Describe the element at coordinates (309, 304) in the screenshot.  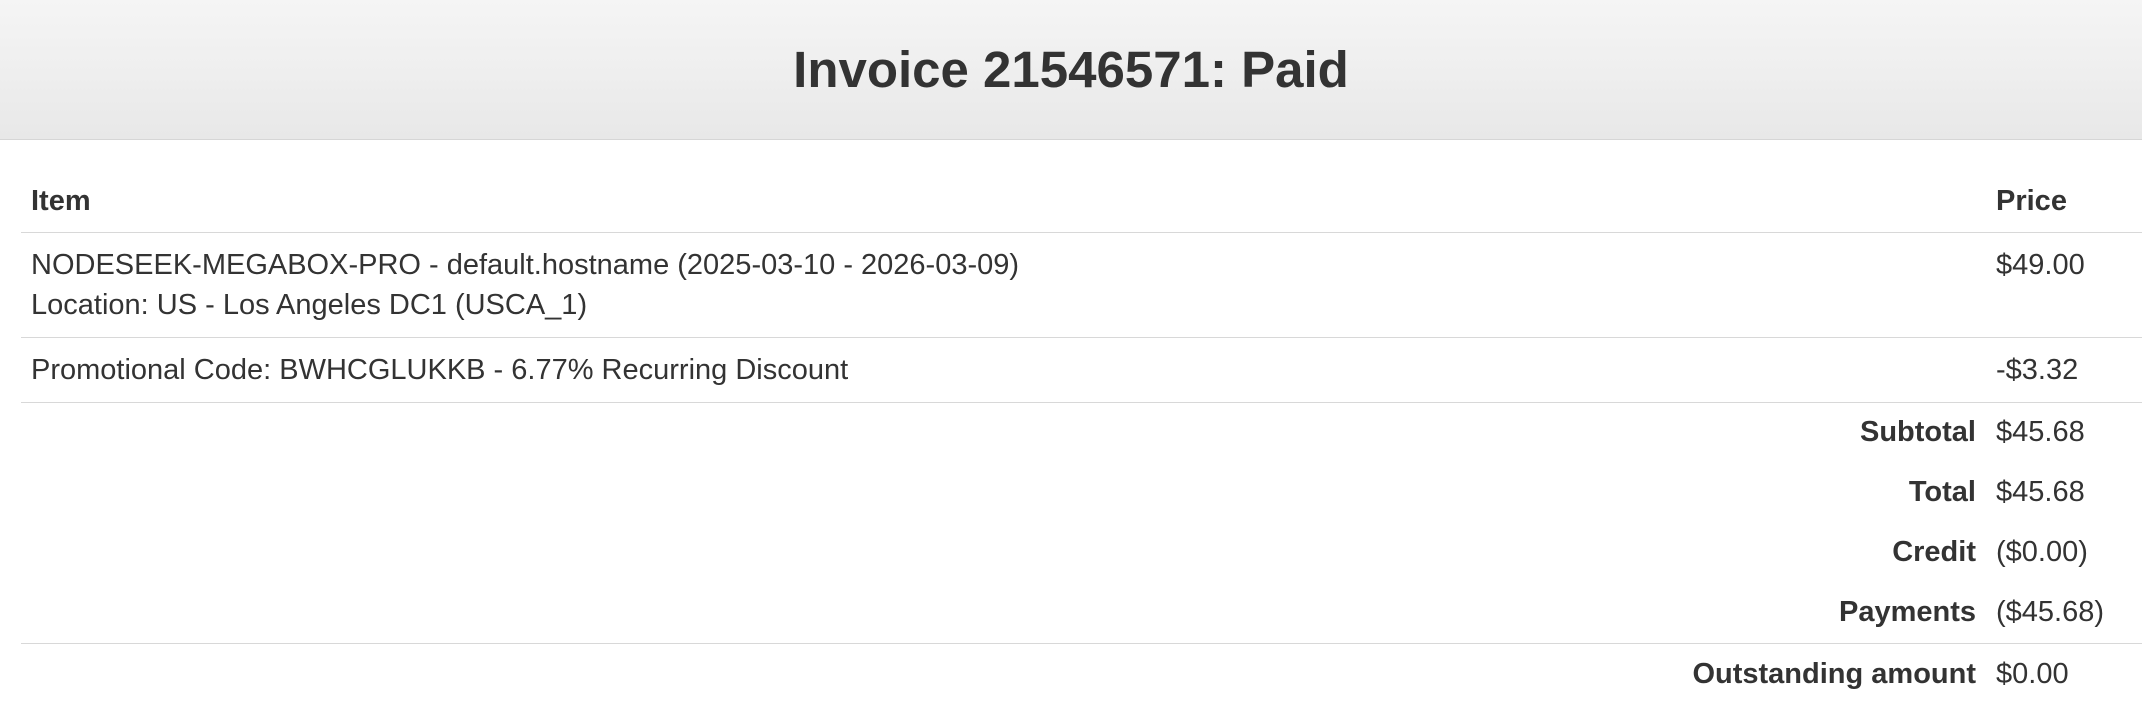
I see `item-location-line: Location: US - Los Angeles DC1 (USCA_1)` at that location.